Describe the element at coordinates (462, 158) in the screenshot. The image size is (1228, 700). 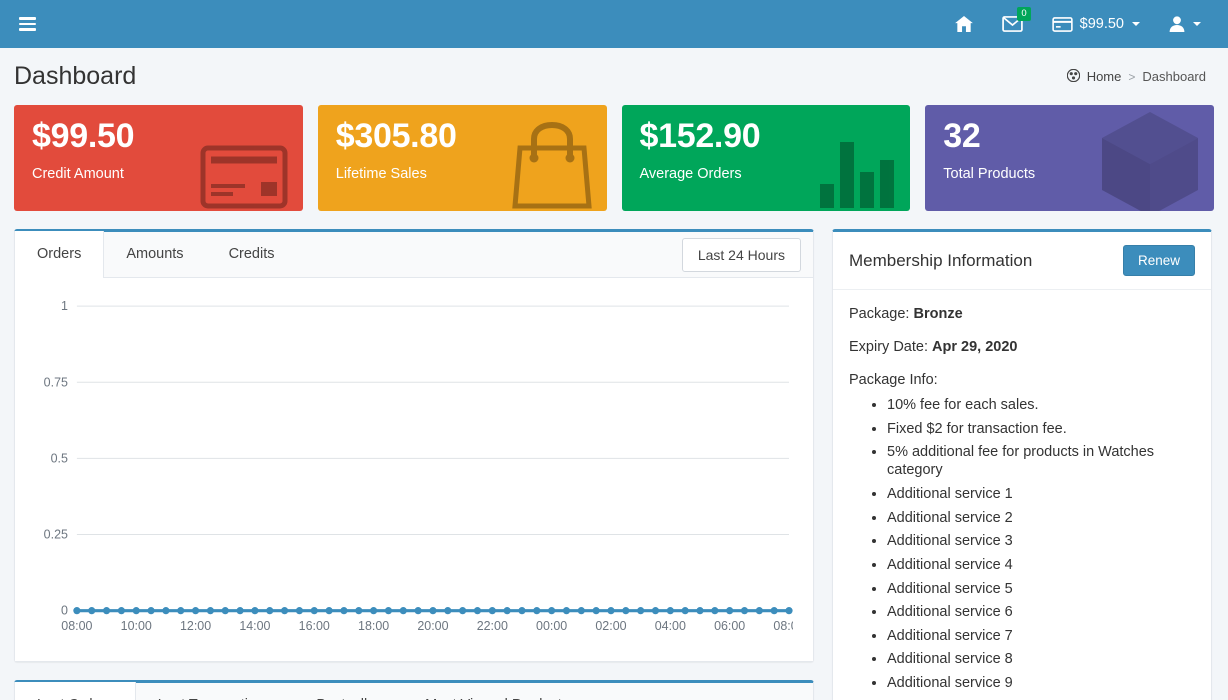
I see `stat-card-lifetime-sales: $305.80 Lifetime Sales` at that location.